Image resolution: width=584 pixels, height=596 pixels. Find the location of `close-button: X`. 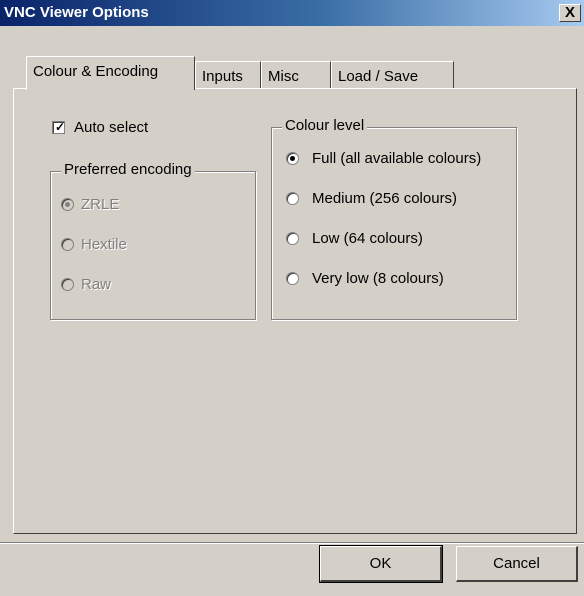

close-button: X is located at coordinates (570, 13).